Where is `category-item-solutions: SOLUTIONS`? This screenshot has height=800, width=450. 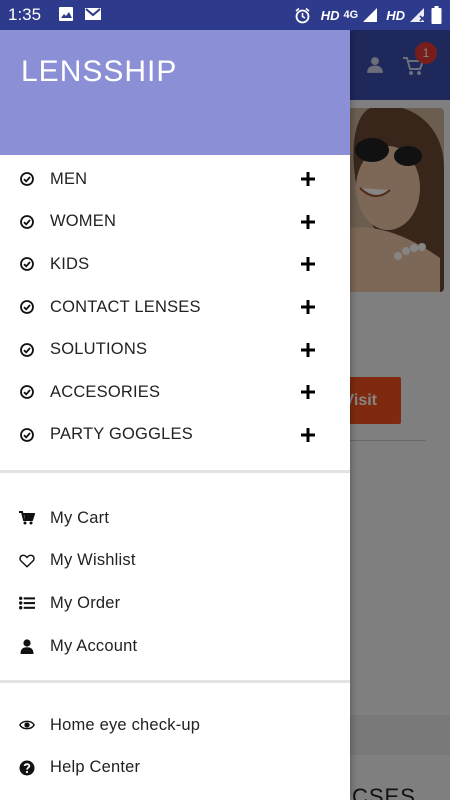 category-item-solutions: SOLUTIONS is located at coordinates (175, 349).